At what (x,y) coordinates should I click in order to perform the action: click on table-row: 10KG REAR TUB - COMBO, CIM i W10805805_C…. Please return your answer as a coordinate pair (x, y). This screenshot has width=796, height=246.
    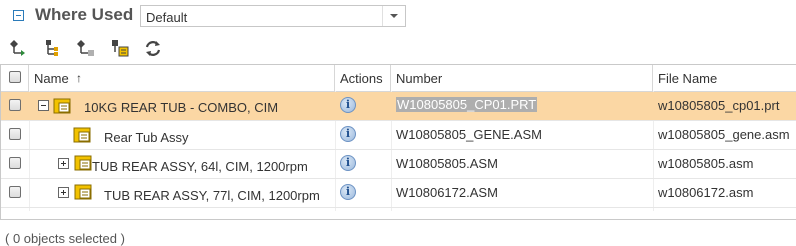
    Looking at the image, I should click on (398, 106).